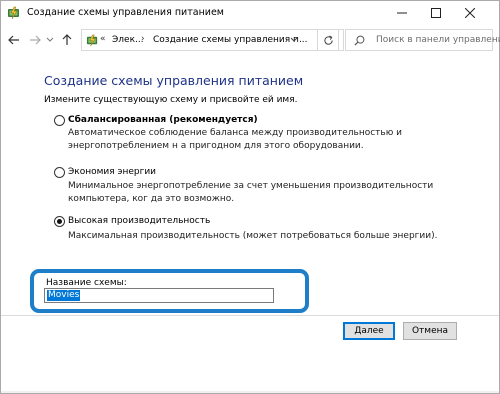  What do you see at coordinates (174, 80) in the screenshot?
I see `page-title: Создание схемы управления питанием` at bounding box center [174, 80].